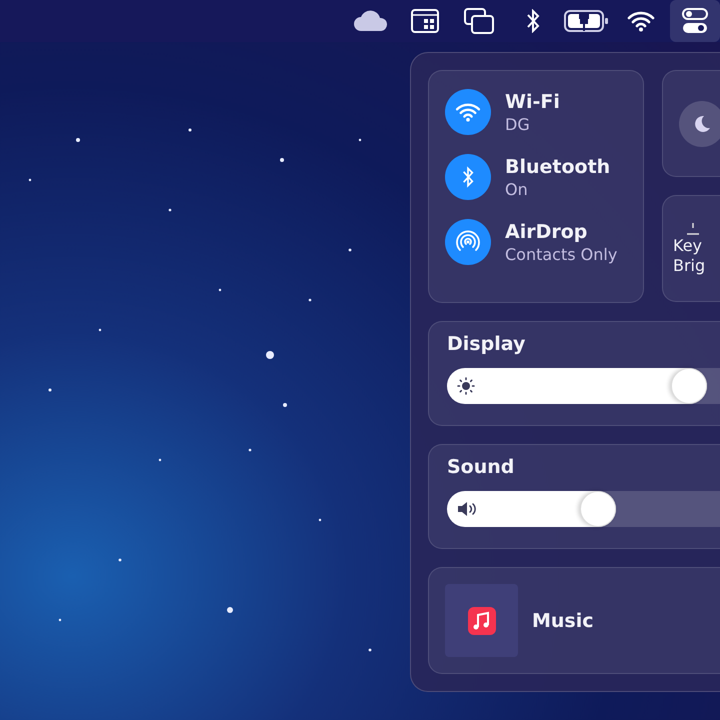 The image size is (720, 720). Describe the element at coordinates (688, 246) in the screenshot. I see `tile-label: Key` at that location.